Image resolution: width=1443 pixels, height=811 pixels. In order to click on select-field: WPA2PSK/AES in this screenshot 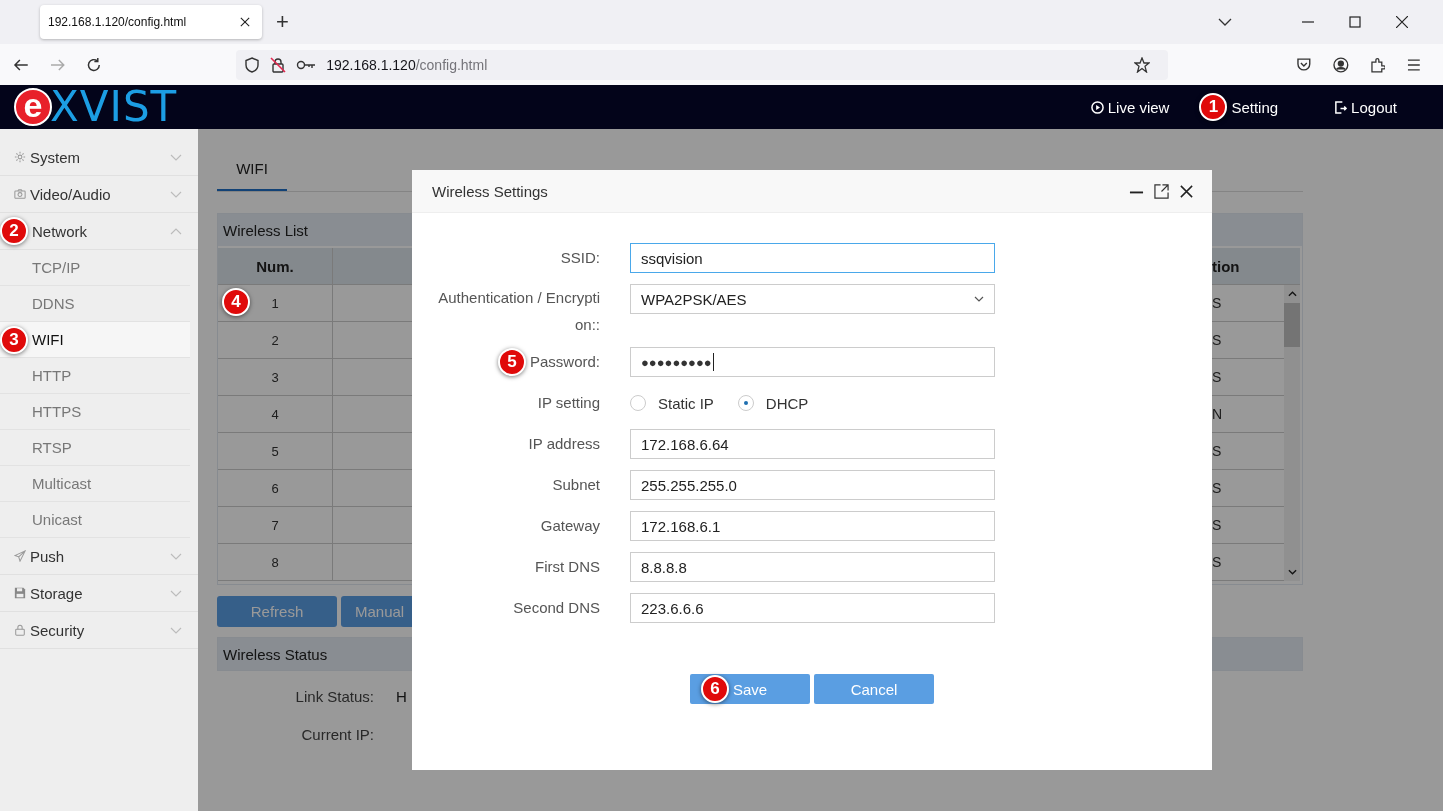, I will do `click(812, 299)`.